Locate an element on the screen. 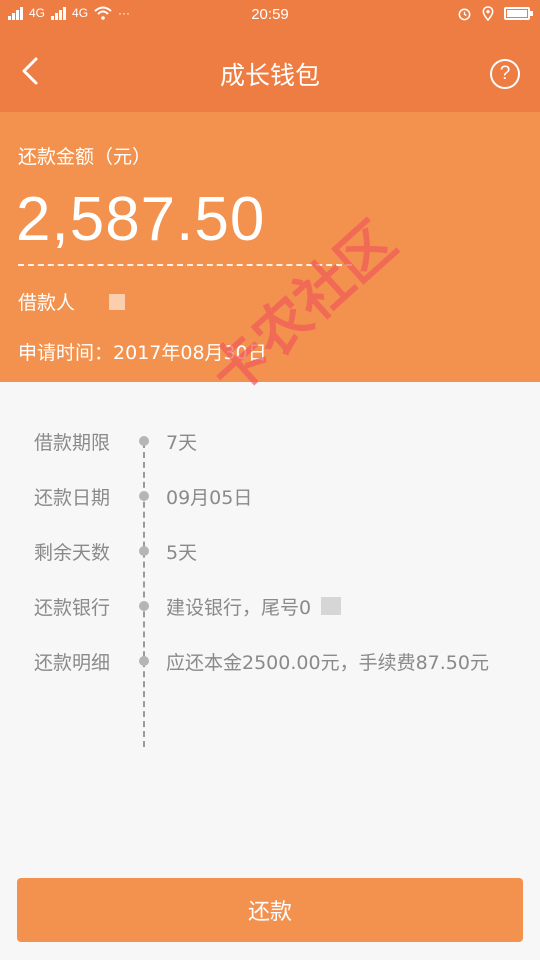 This screenshot has width=540, height=960. nav-bar: 成长钱包 ? is located at coordinates (270, 71).